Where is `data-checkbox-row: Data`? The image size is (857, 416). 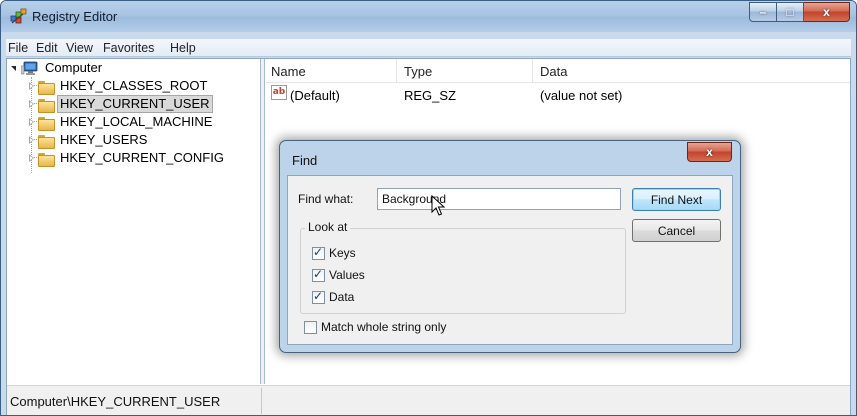 data-checkbox-row: Data is located at coordinates (333, 296).